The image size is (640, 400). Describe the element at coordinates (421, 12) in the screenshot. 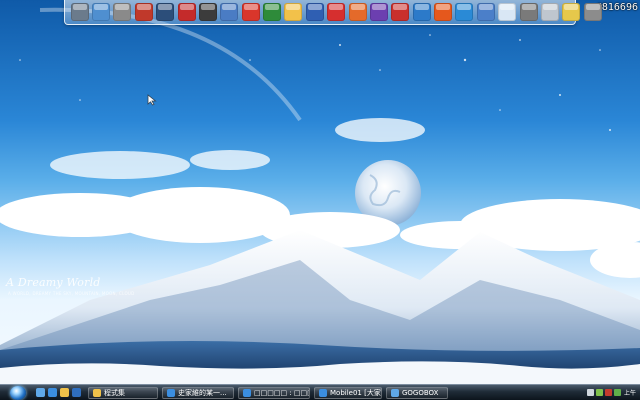

I see `globe-icon` at that location.